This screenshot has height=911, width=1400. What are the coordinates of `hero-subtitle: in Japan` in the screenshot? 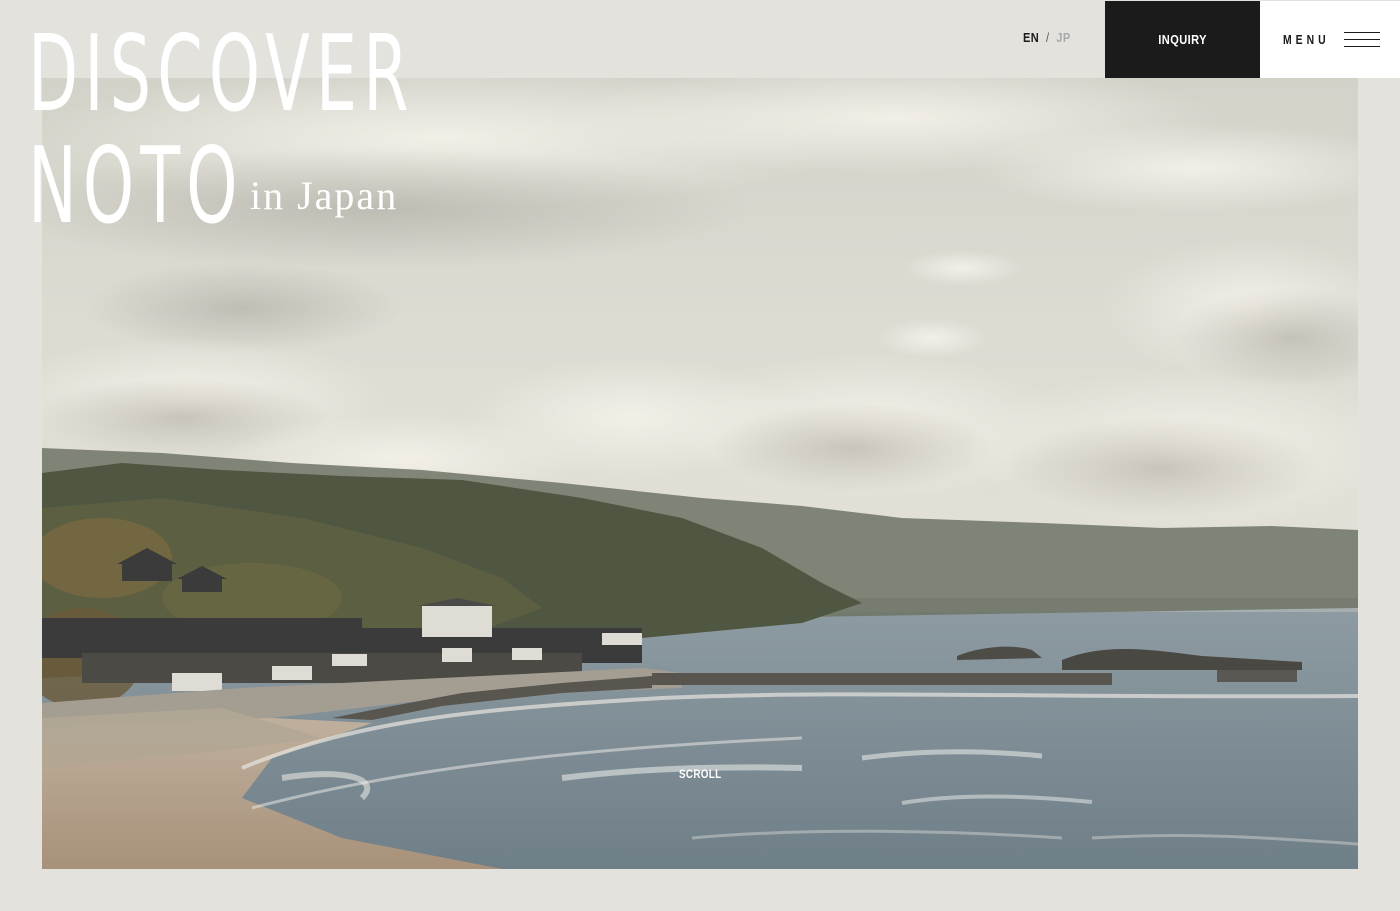 It's located at (324, 195).